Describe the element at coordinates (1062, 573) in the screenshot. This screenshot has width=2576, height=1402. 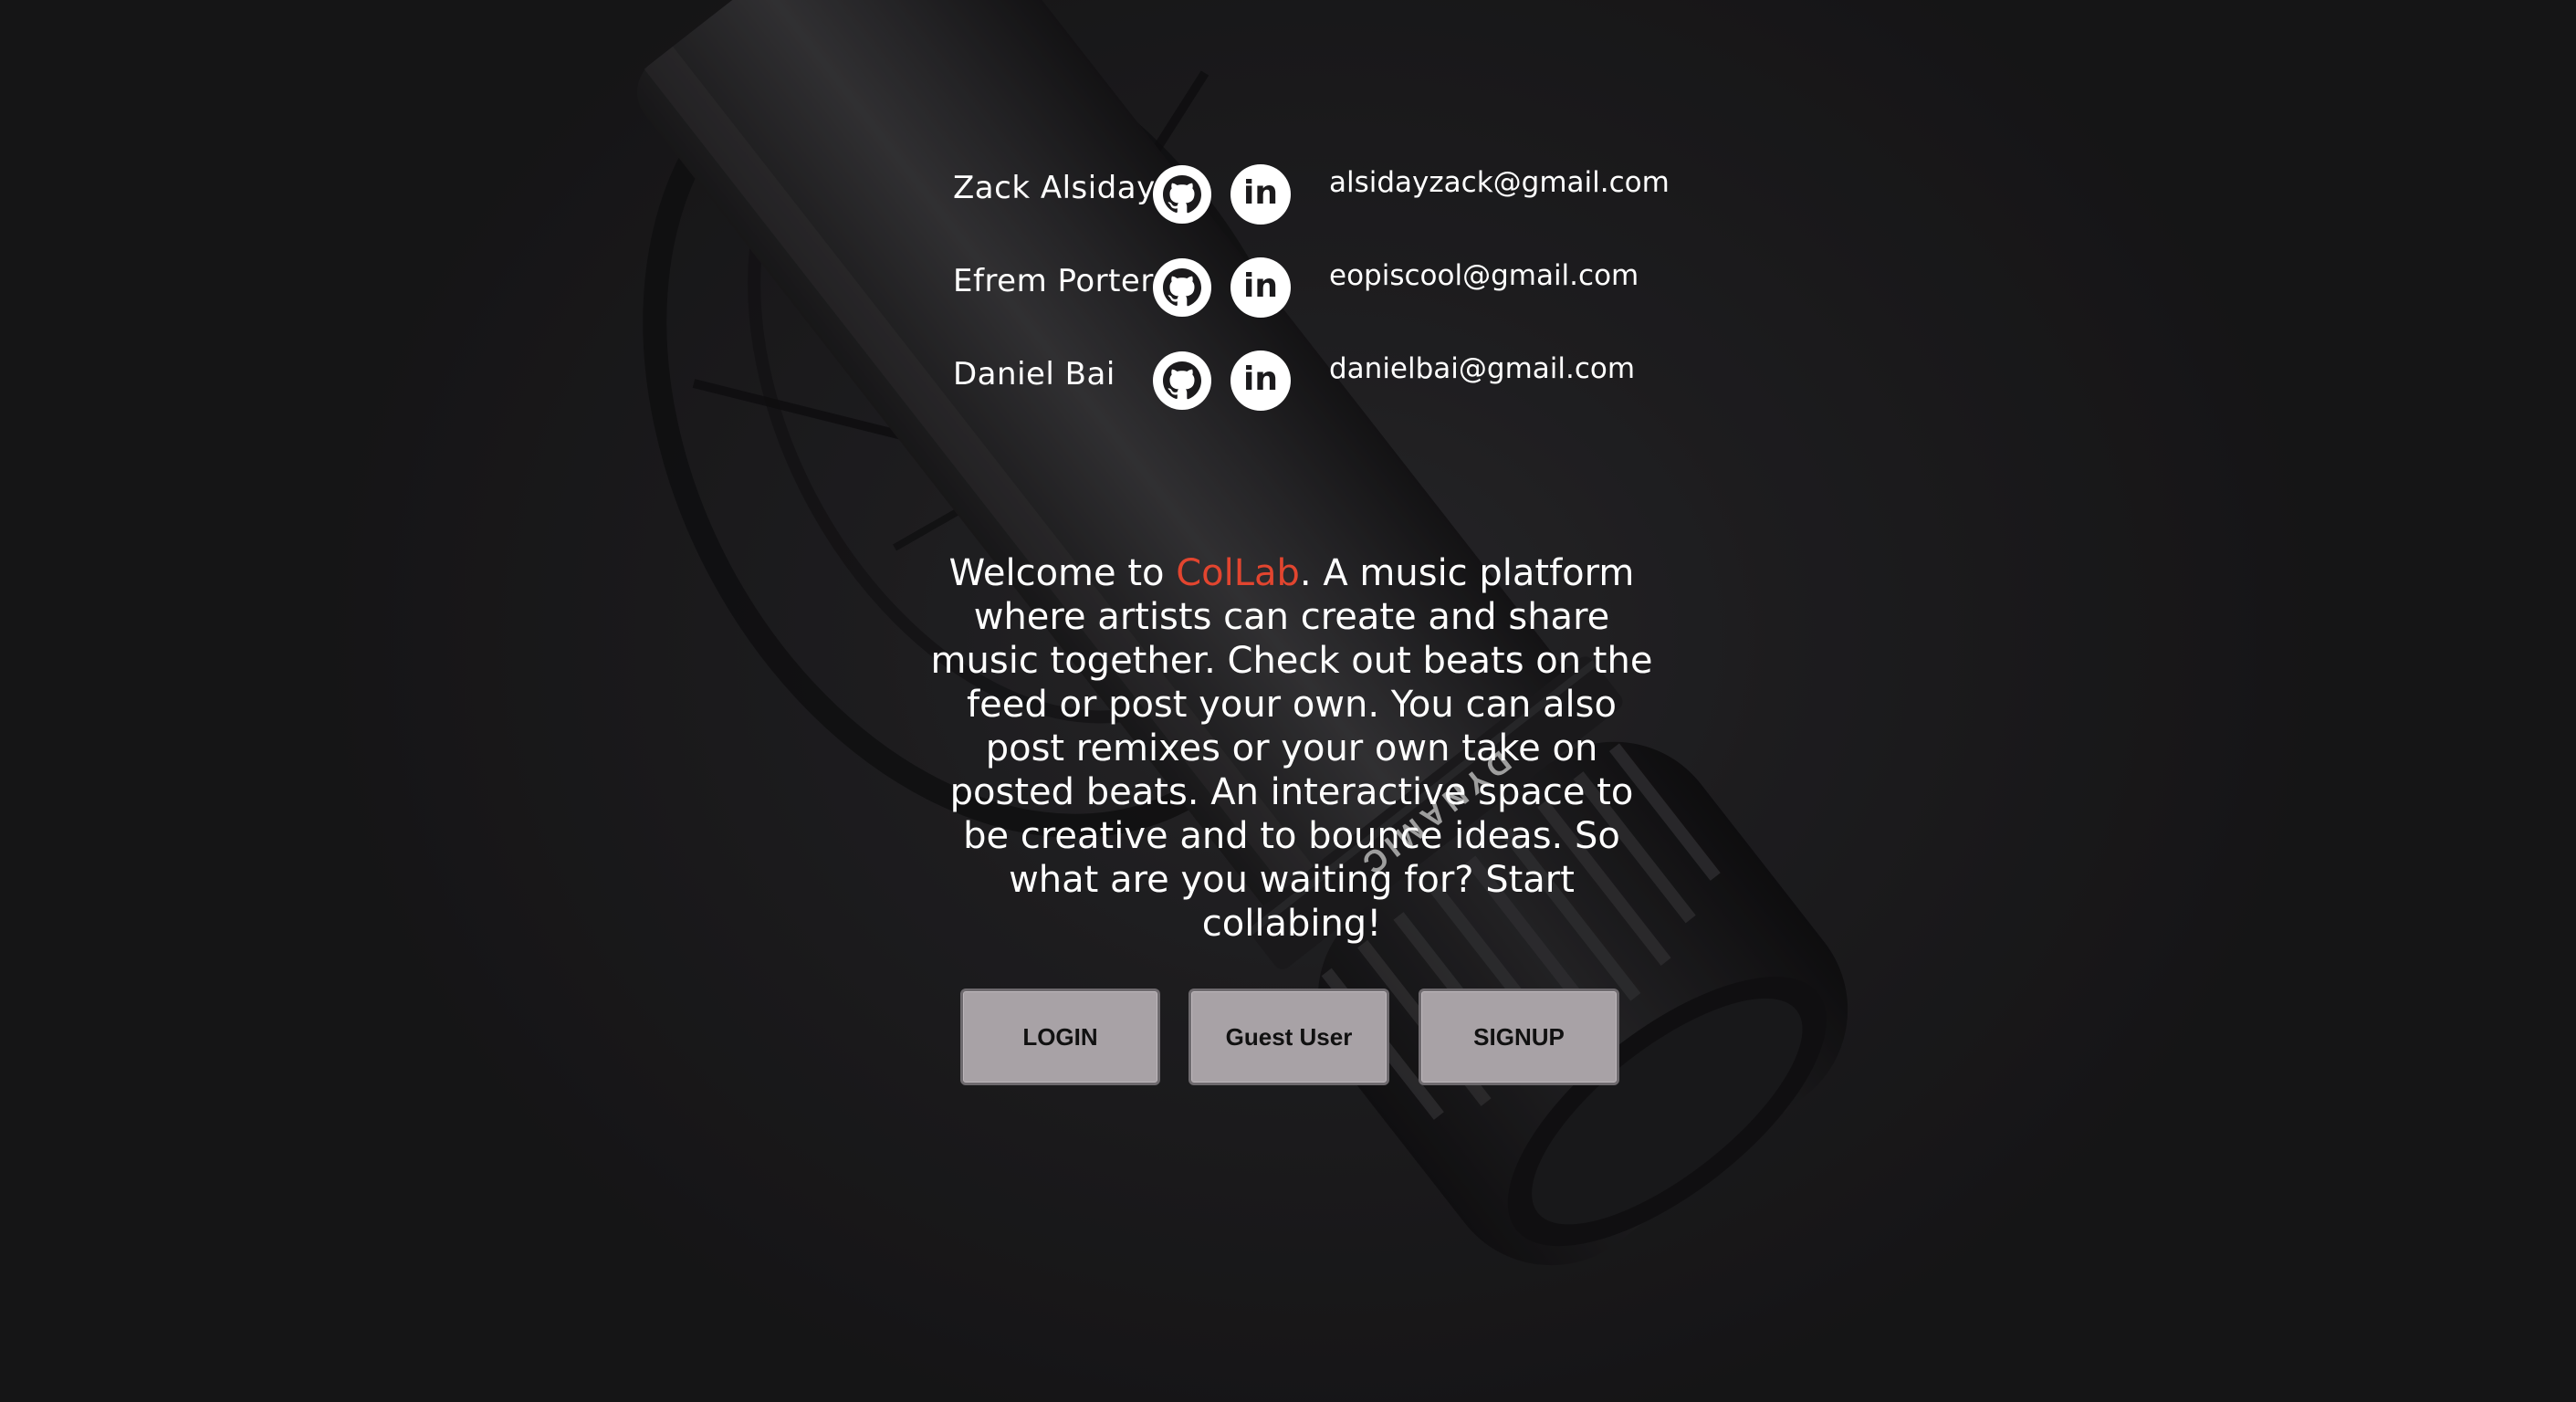
I see `welcome-prefix: Welcome to` at that location.